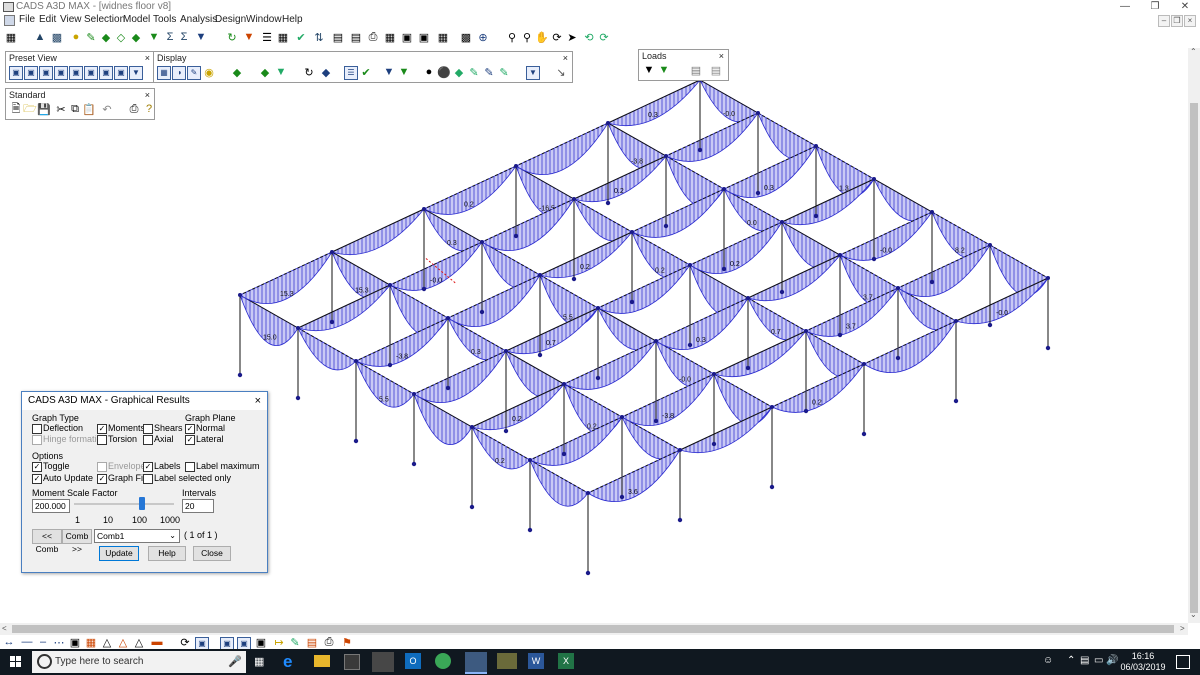 The width and height of the screenshot is (1200, 675). I want to click on menu-selection: Selection, so click(104, 20).